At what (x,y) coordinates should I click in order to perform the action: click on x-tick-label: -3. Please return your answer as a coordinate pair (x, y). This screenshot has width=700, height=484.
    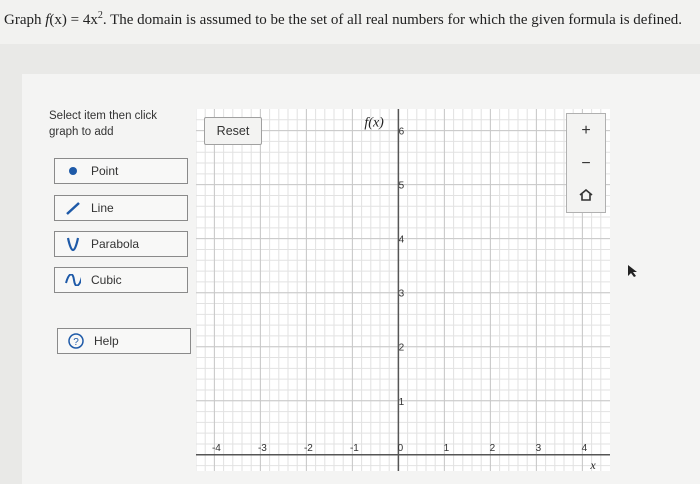
    Looking at the image, I should click on (262, 448).